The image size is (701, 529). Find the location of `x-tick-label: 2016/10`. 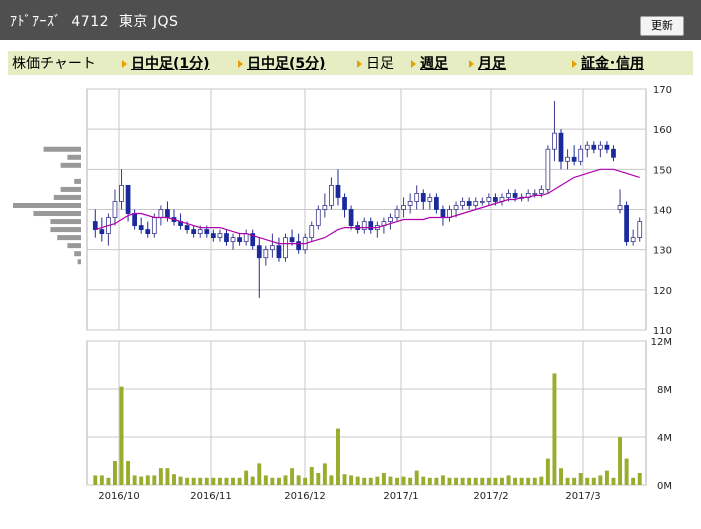

x-tick-label: 2016/10 is located at coordinates (119, 496).